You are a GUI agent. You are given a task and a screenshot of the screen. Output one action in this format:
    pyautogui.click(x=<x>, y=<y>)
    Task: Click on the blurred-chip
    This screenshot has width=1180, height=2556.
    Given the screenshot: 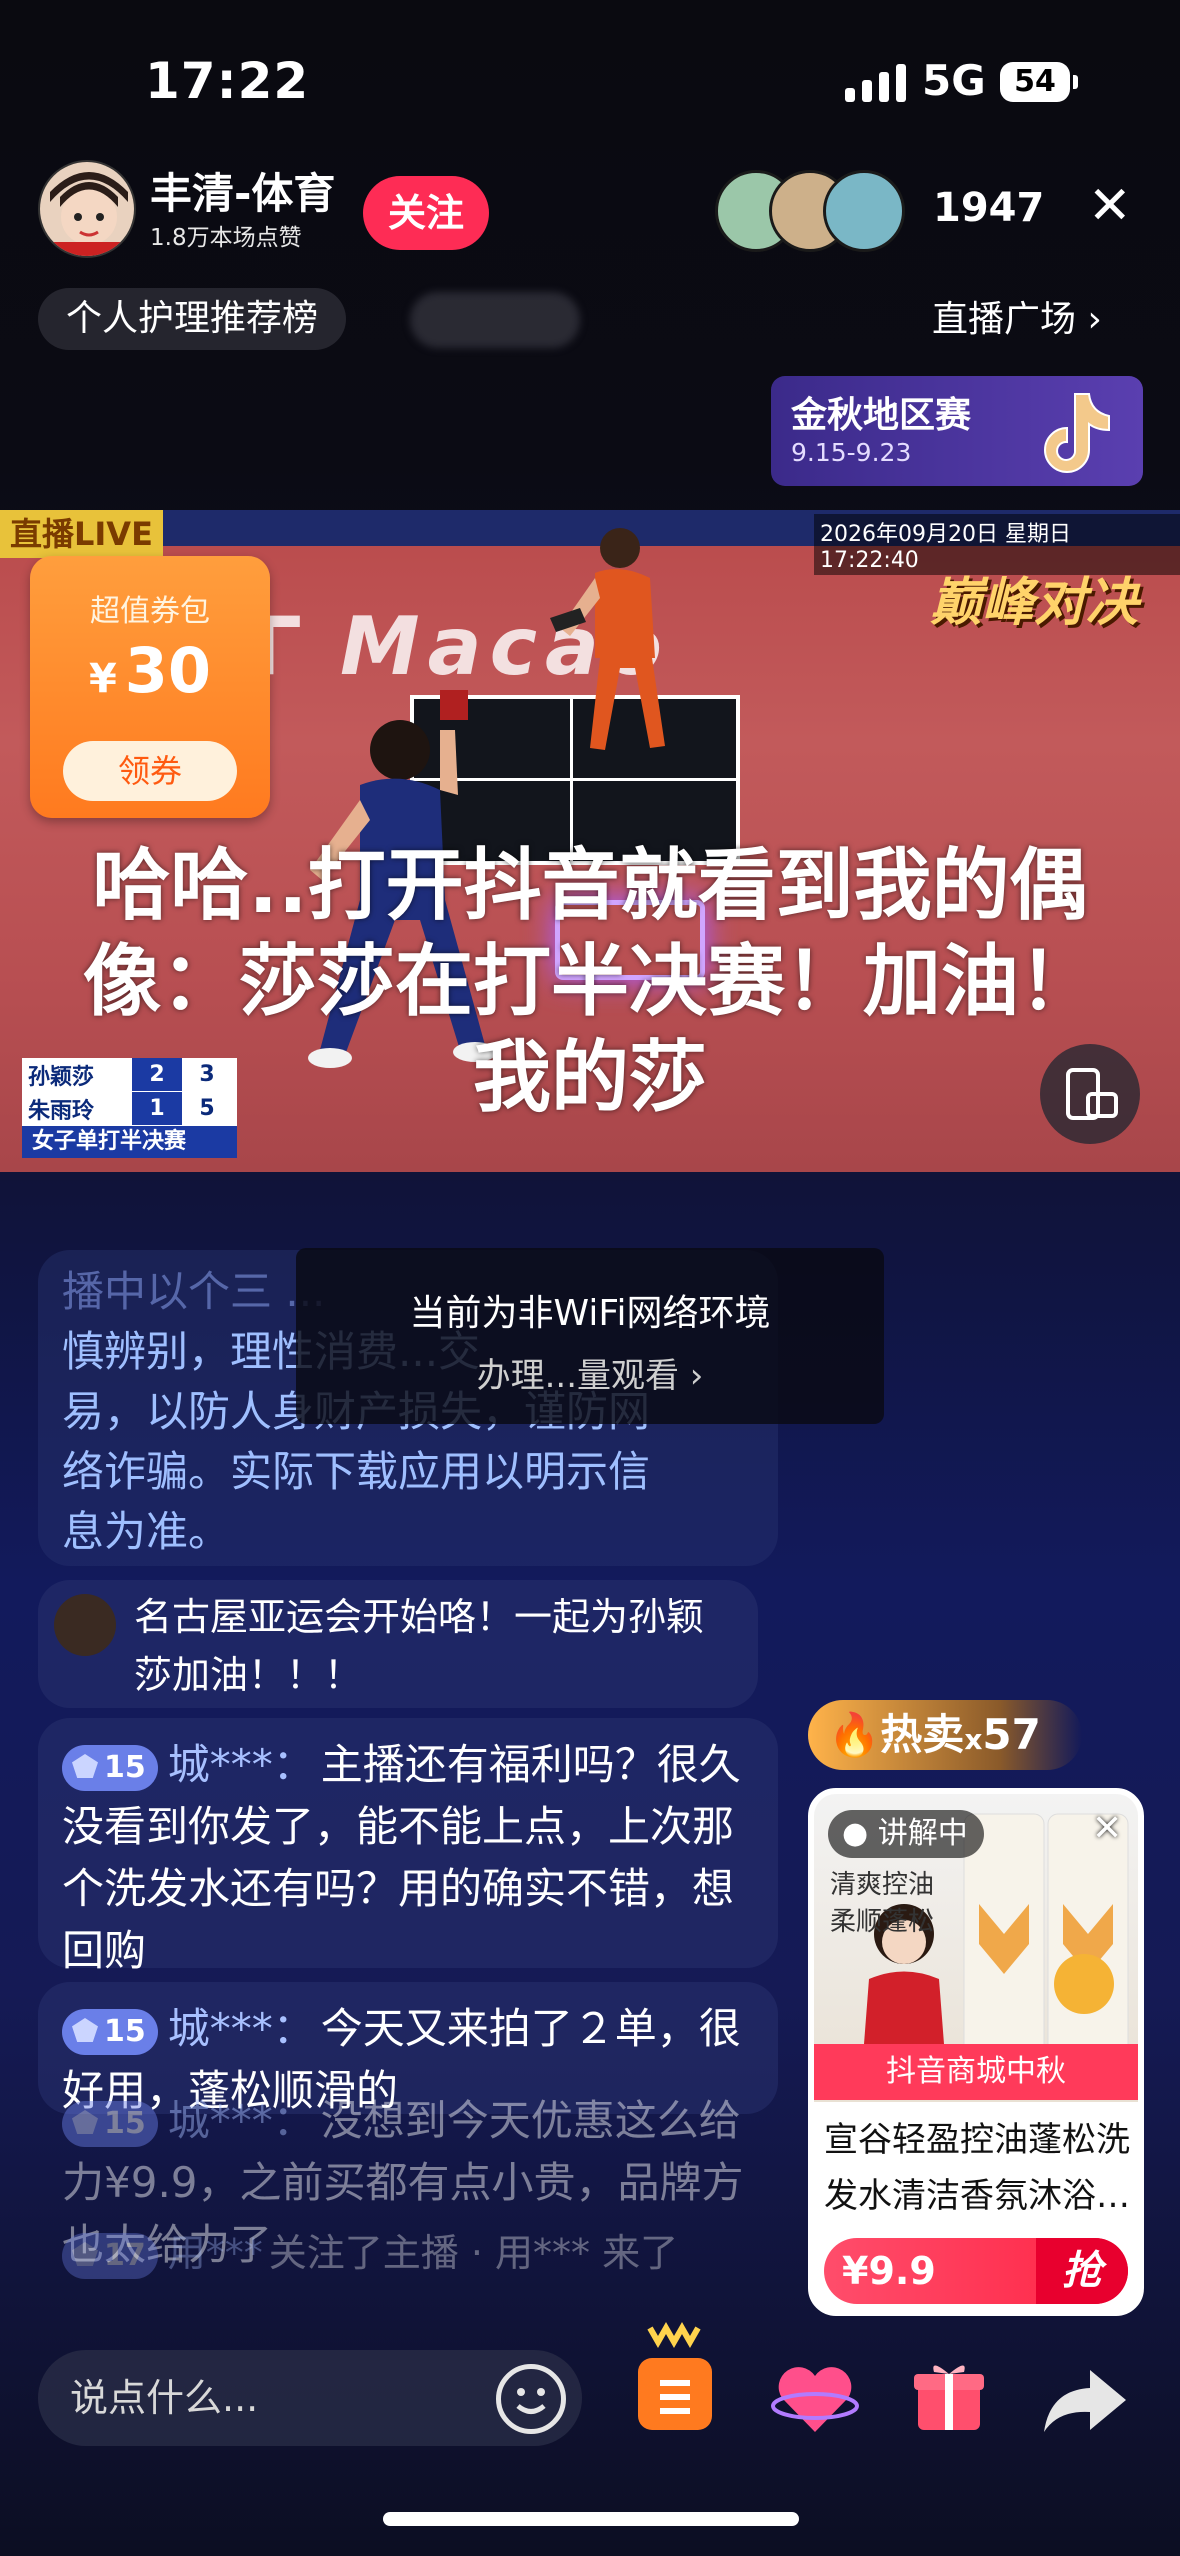 What is the action you would take?
    pyautogui.click(x=495, y=320)
    